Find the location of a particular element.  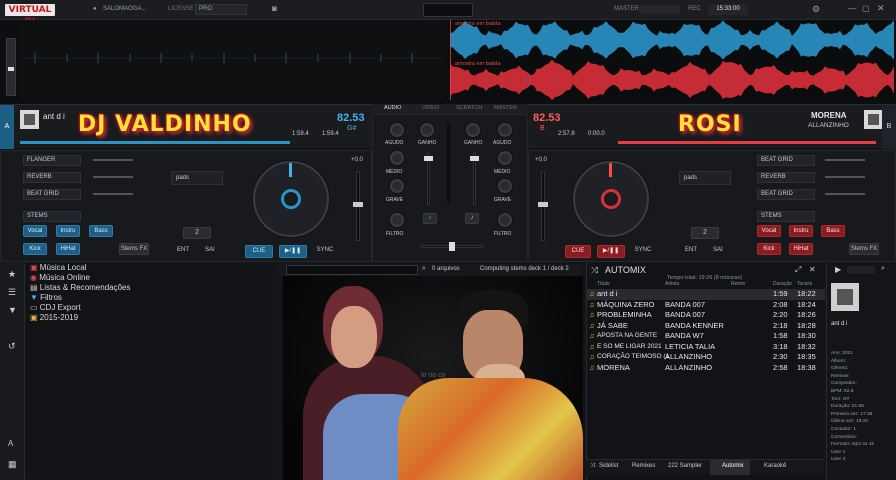

deck-b-stem-instru: Instru is located at coordinates (801, 231).